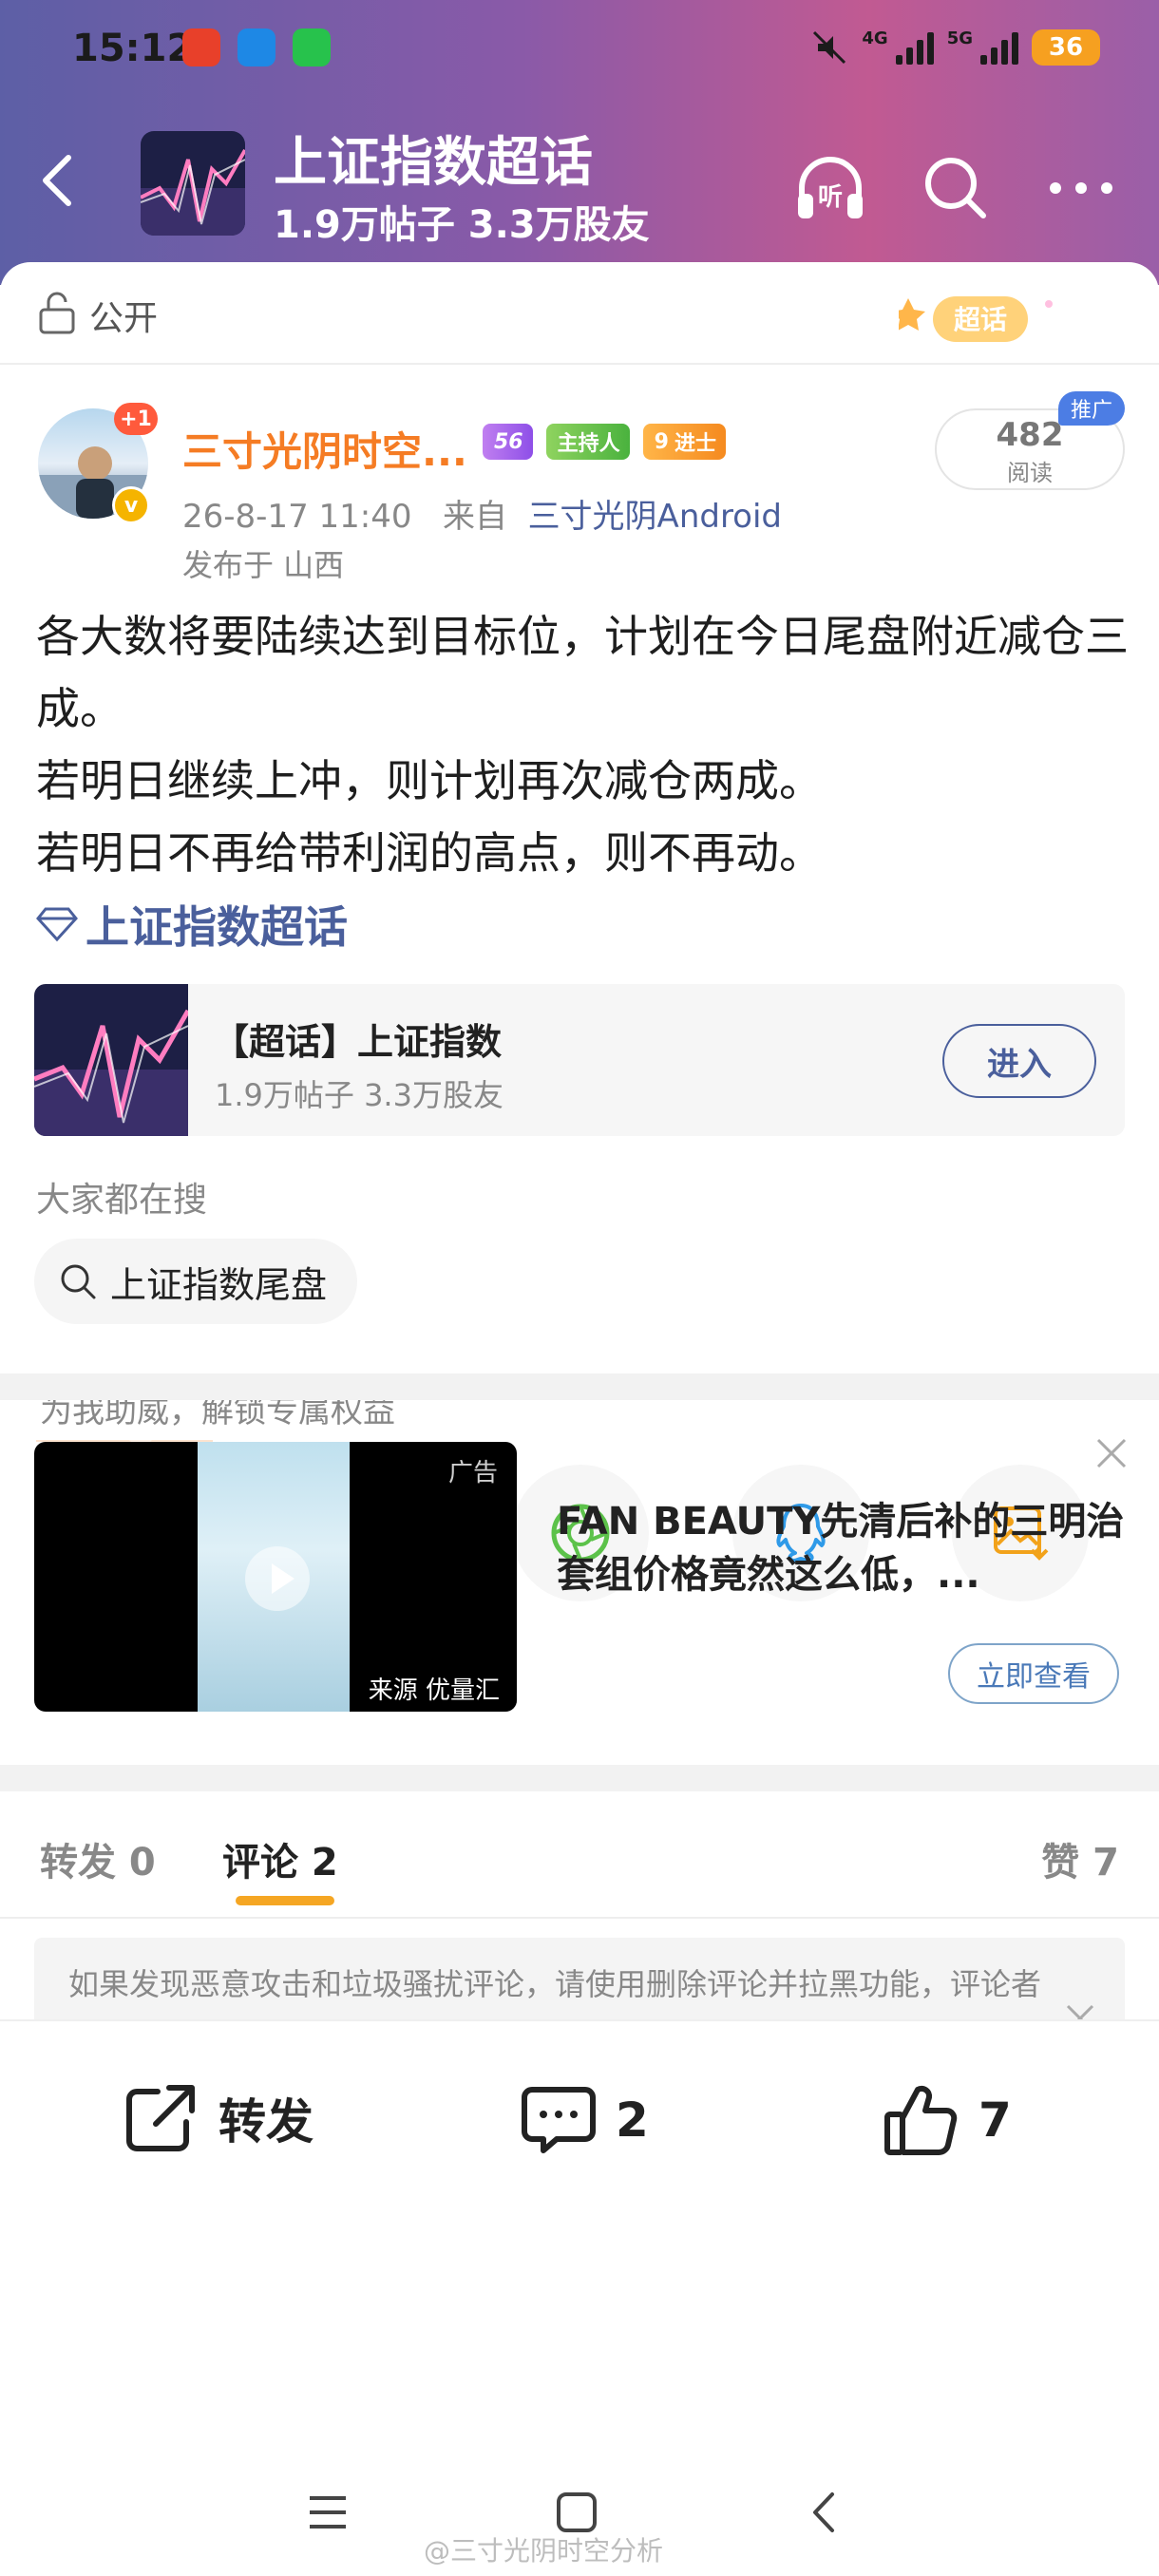  I want to click on phone-notify-icon, so click(312, 47).